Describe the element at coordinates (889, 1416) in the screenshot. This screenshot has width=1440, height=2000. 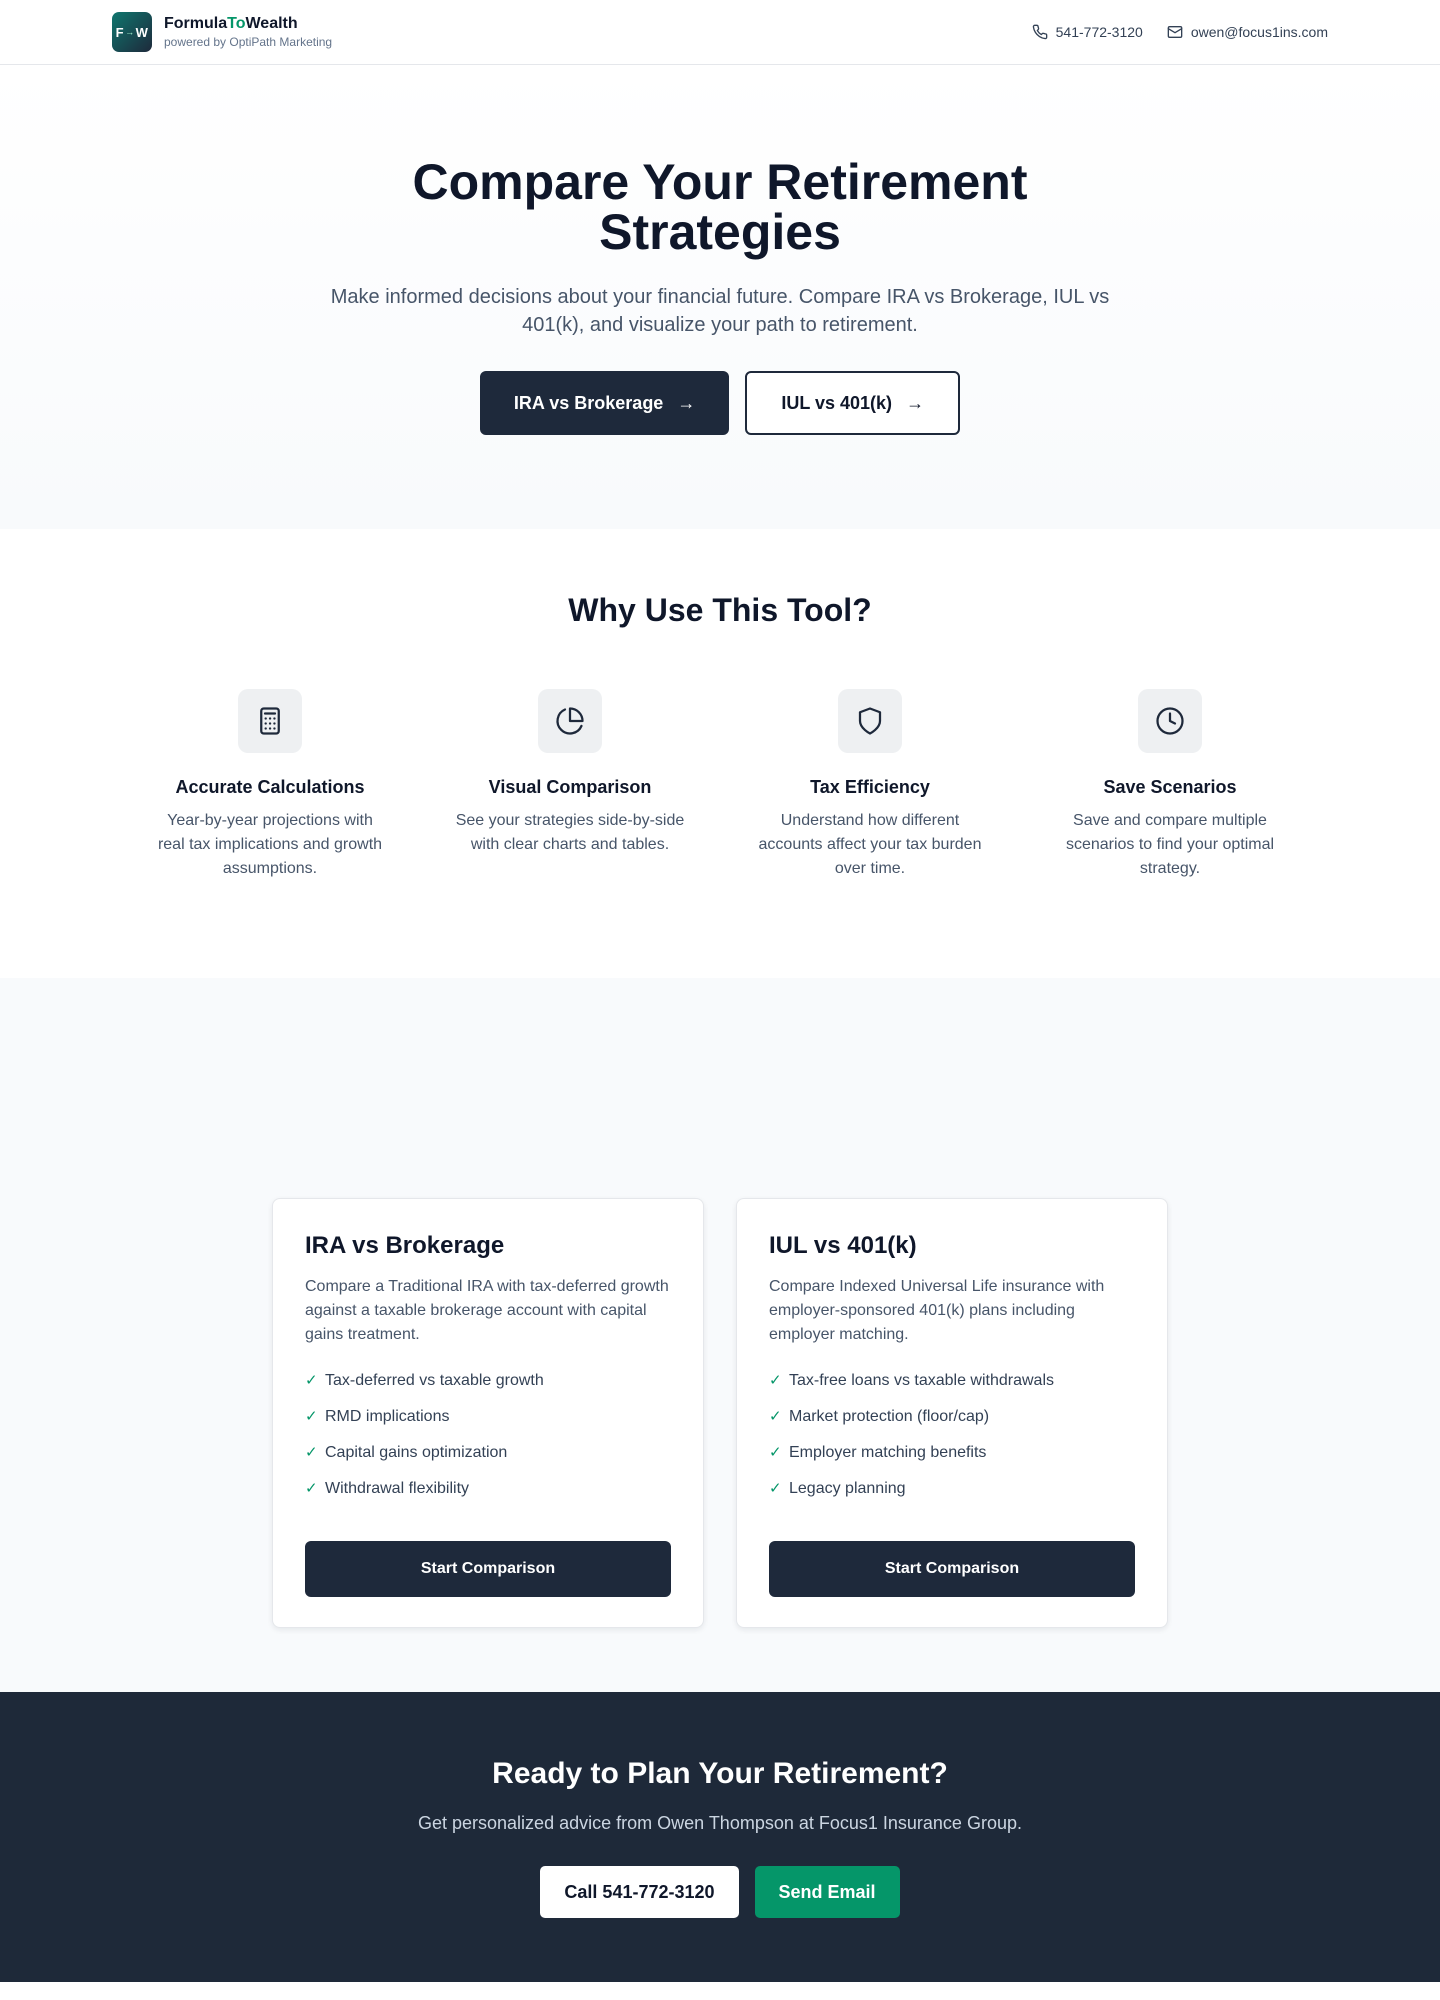
I see `list-item-text: Market protection (floor/cap)` at that location.